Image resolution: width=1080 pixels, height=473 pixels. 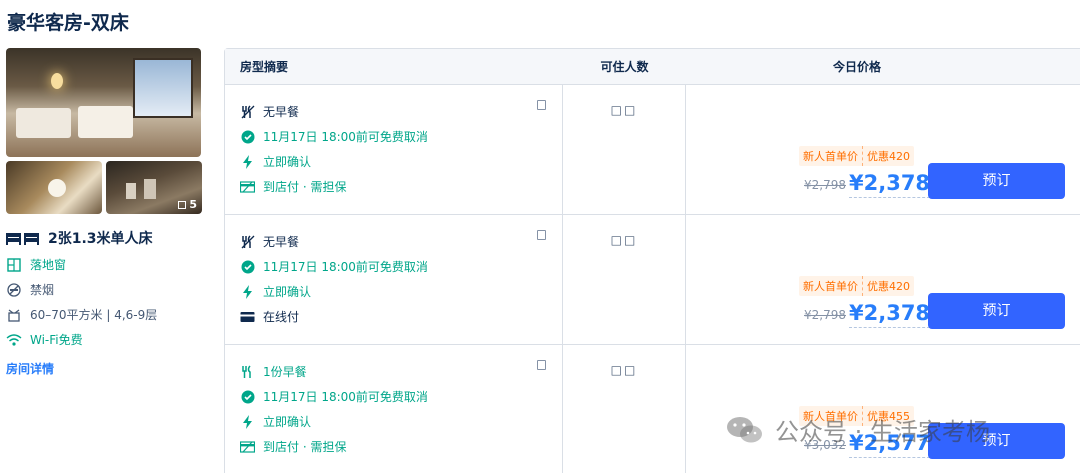 I want to click on facility-window: 落地窗, so click(x=104, y=264).